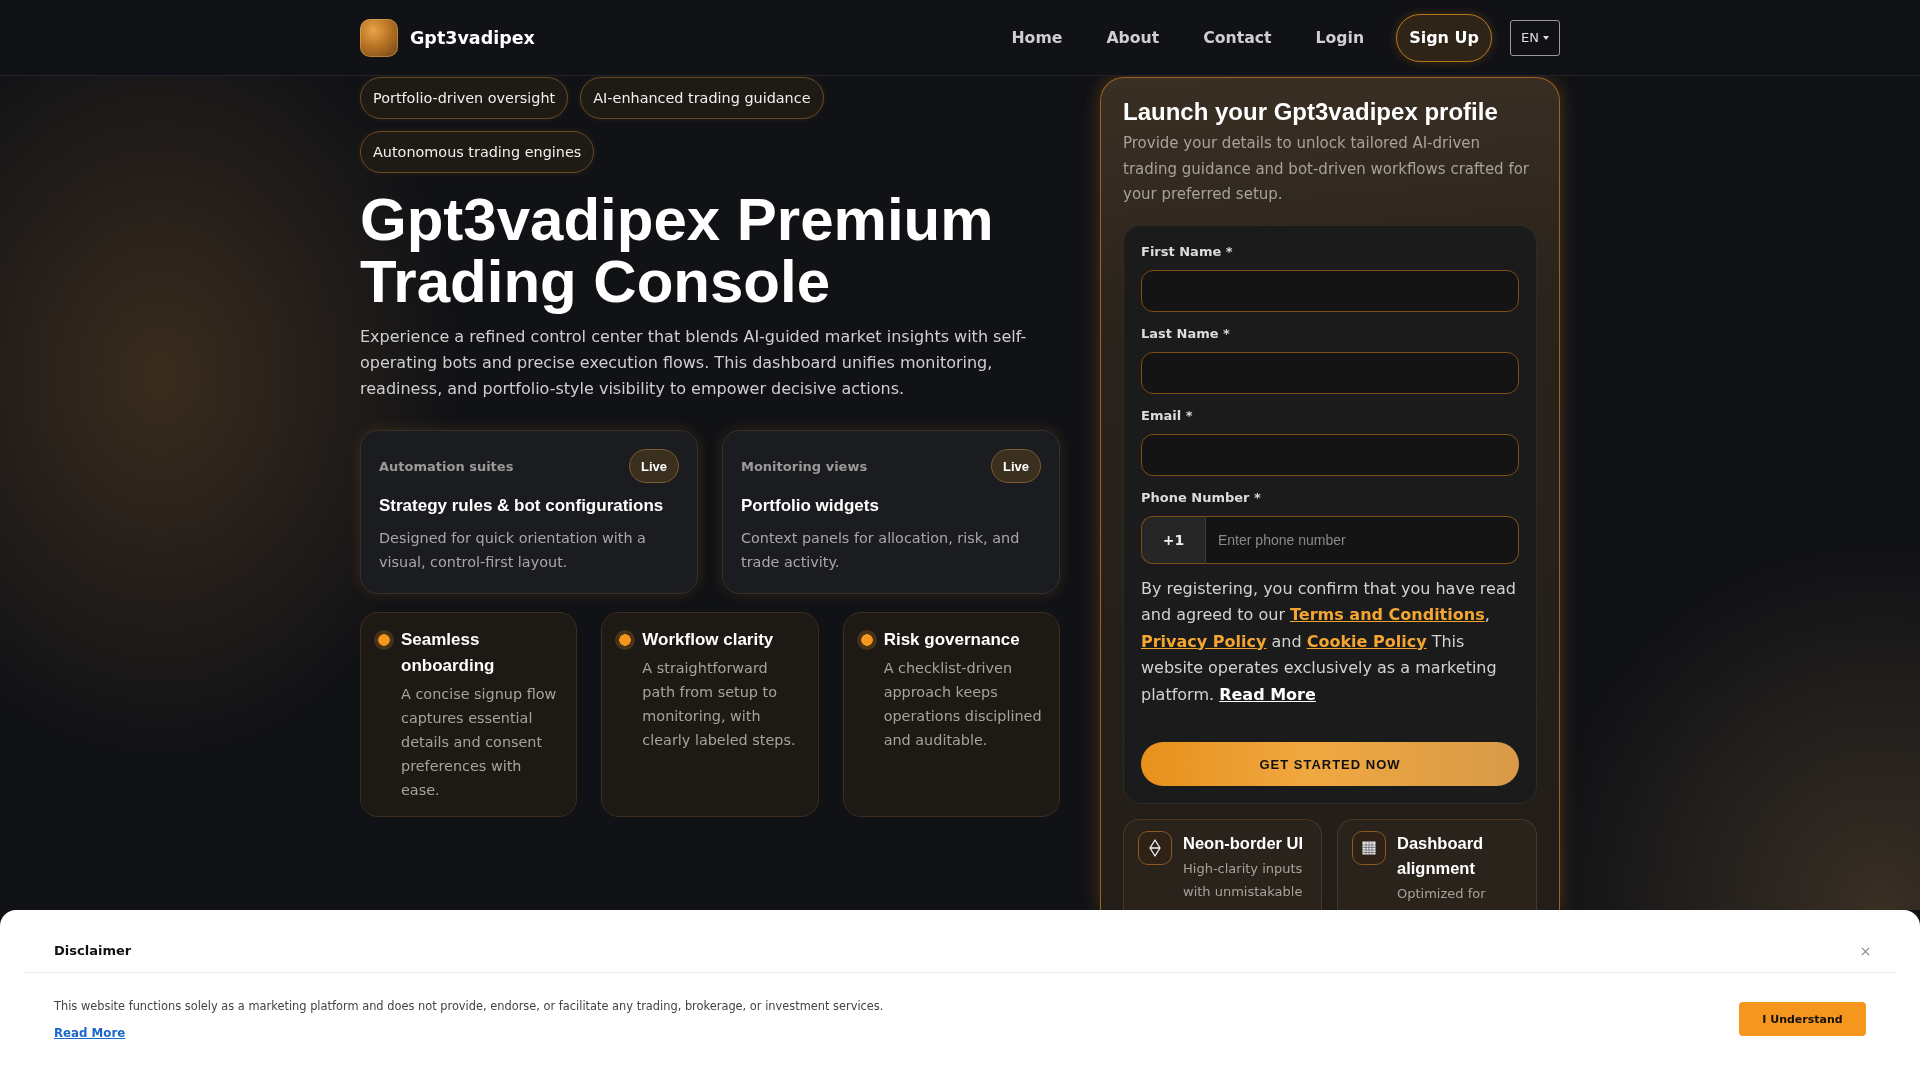 This screenshot has height=1080, width=1920. I want to click on highlight-title: Workflow clarity, so click(708, 640).